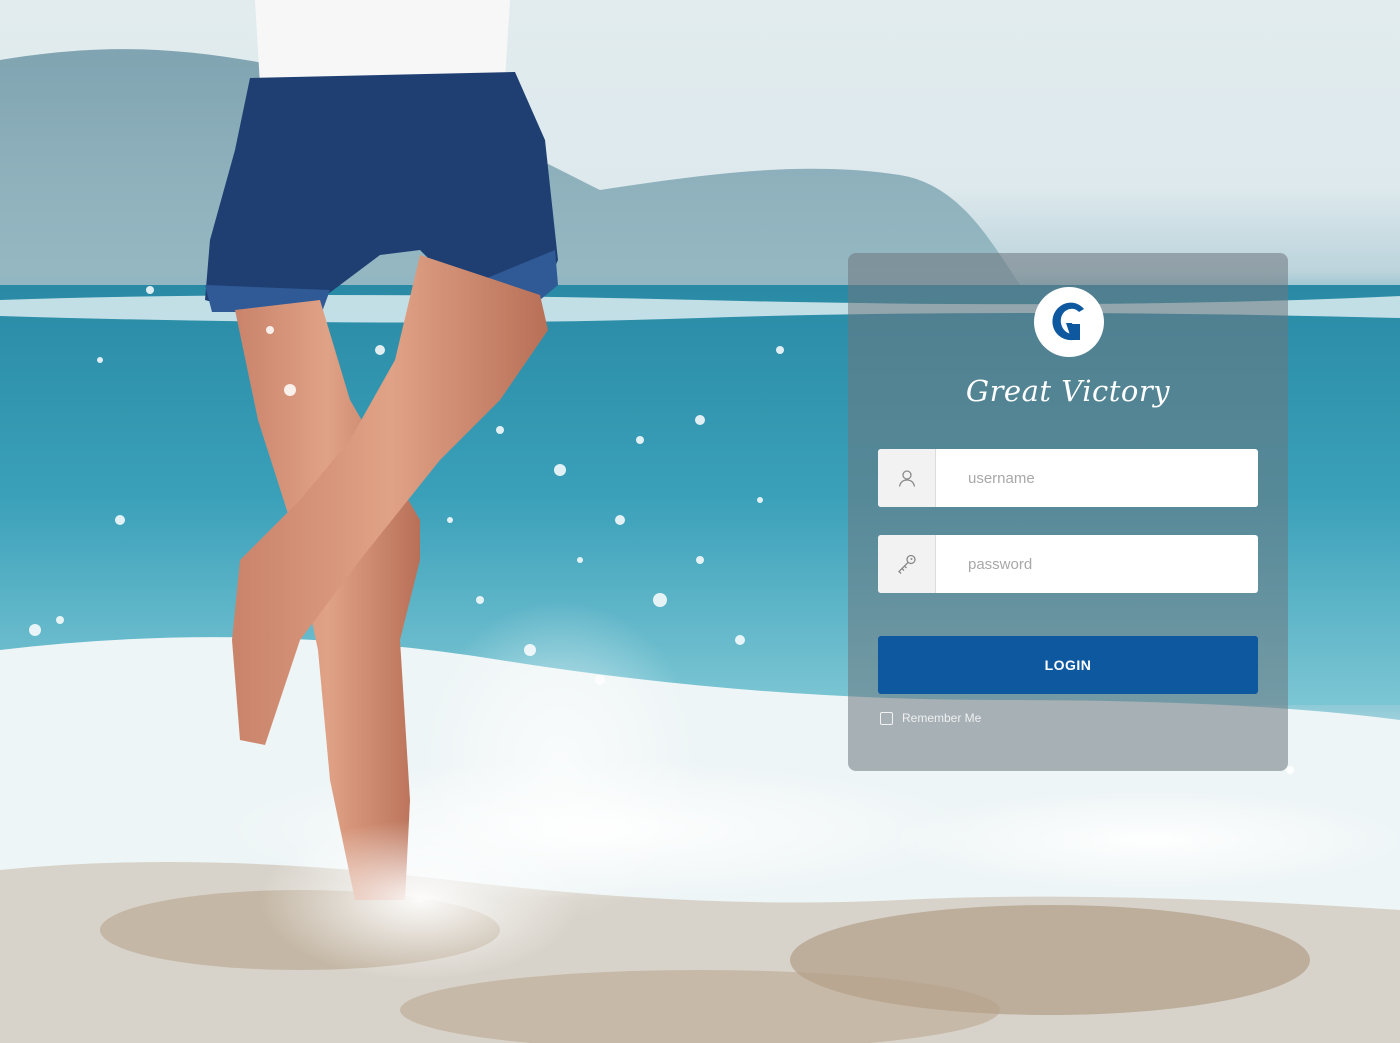 The height and width of the screenshot is (1043, 1400). I want to click on password-field, so click(1068, 564).